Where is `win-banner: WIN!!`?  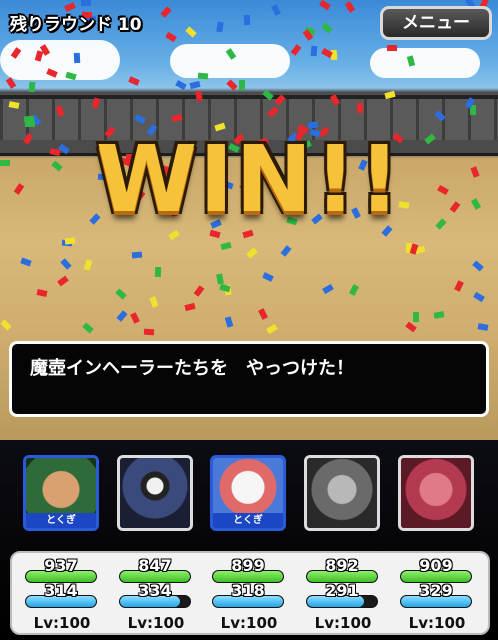 win-banner: WIN!! is located at coordinates (249, 179).